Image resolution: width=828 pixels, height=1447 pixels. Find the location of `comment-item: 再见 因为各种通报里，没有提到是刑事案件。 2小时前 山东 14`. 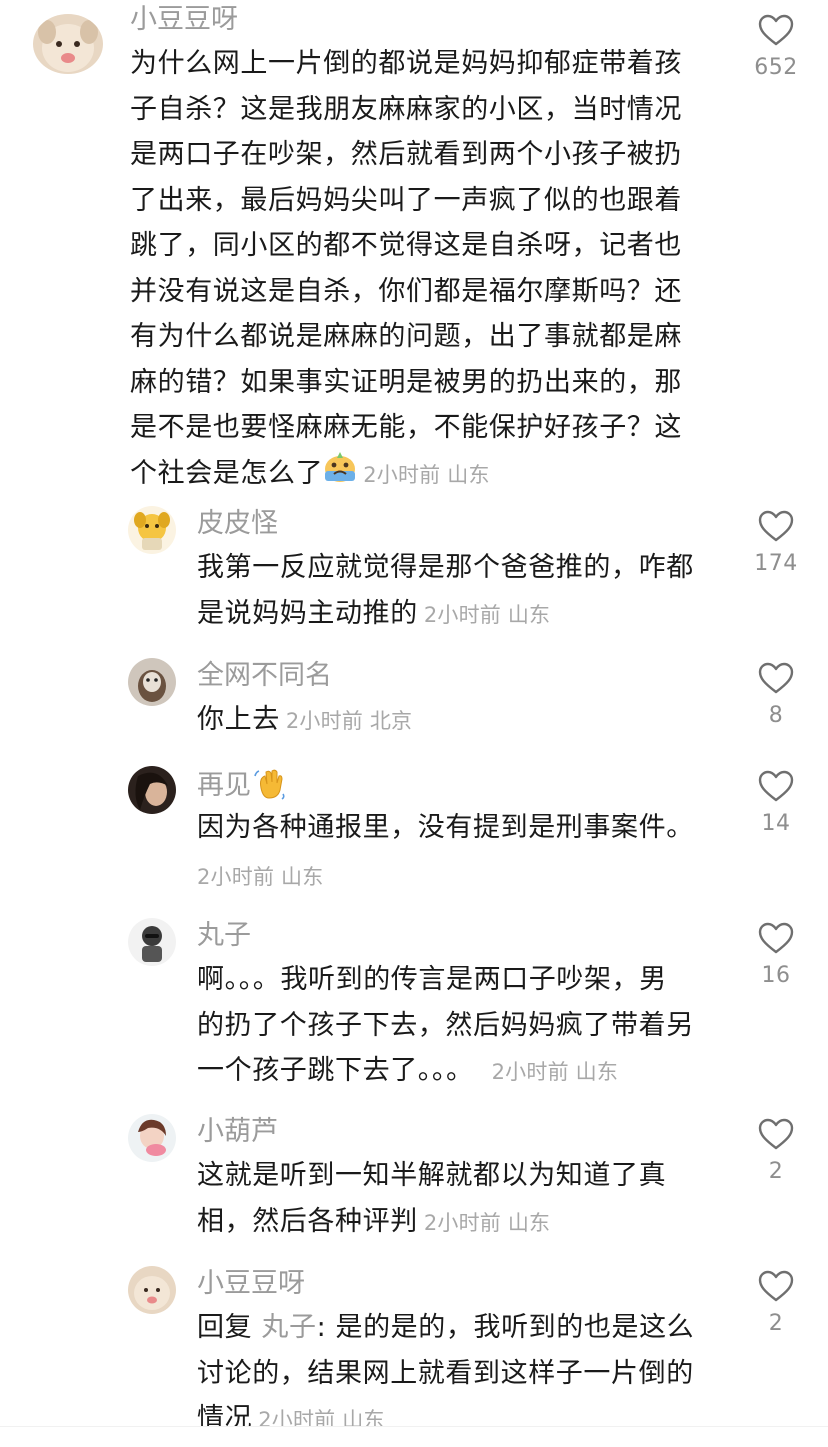

comment-item: 再见 因为各种通报里，没有提到是刑事案件。 2小时前 山东 14 is located at coordinates (414, 830).